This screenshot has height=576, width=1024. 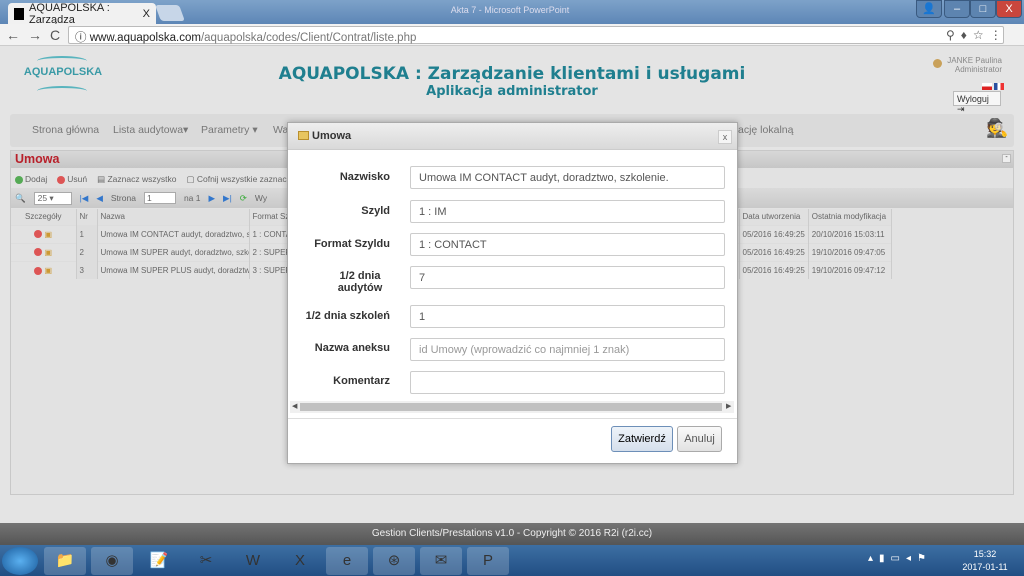 What do you see at coordinates (977, 102) in the screenshot?
I see `logout-button: Wyloguj ⇥` at bounding box center [977, 102].